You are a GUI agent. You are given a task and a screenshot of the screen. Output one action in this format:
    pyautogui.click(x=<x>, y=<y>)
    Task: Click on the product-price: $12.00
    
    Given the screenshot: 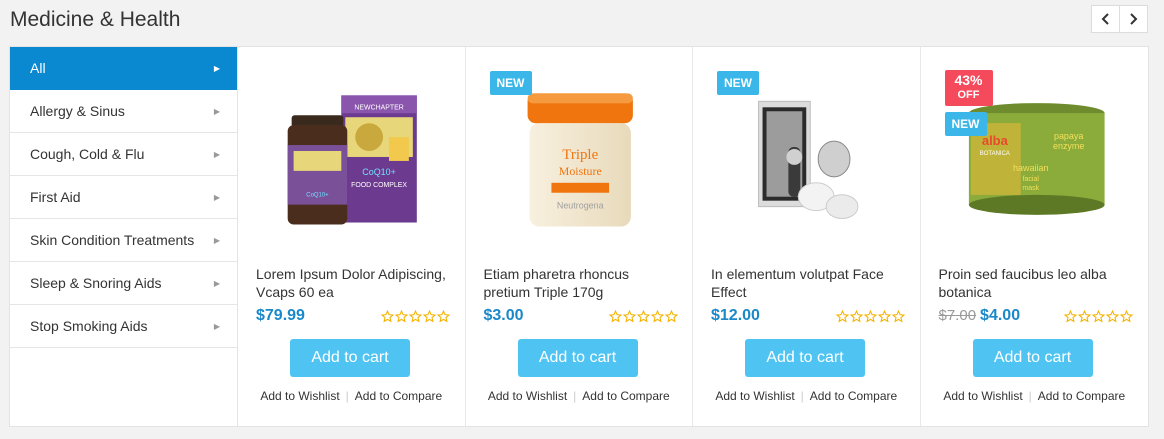 What is the action you would take?
    pyautogui.click(x=735, y=315)
    